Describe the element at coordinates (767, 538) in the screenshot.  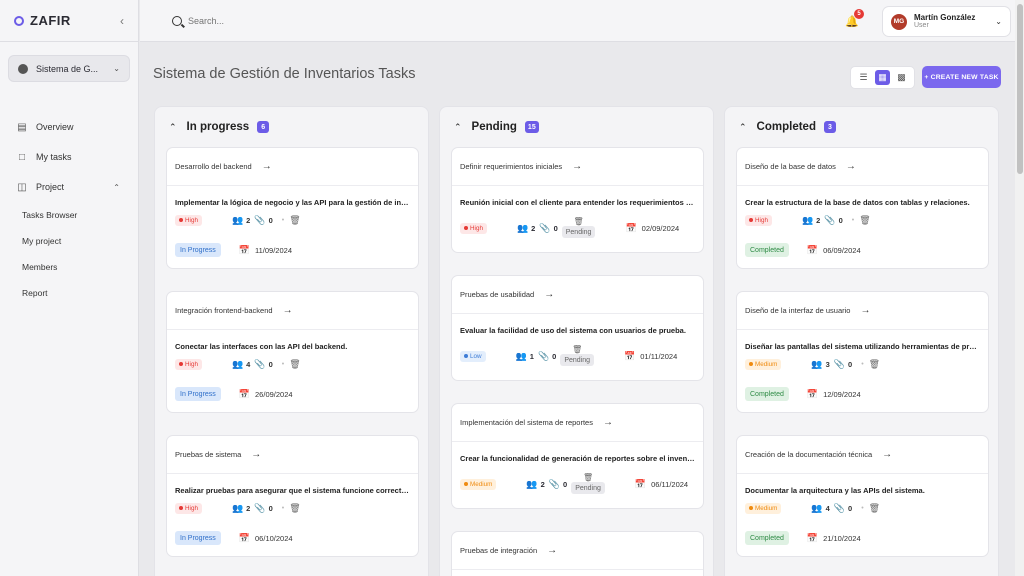
I see `status-badge: Completed` at that location.